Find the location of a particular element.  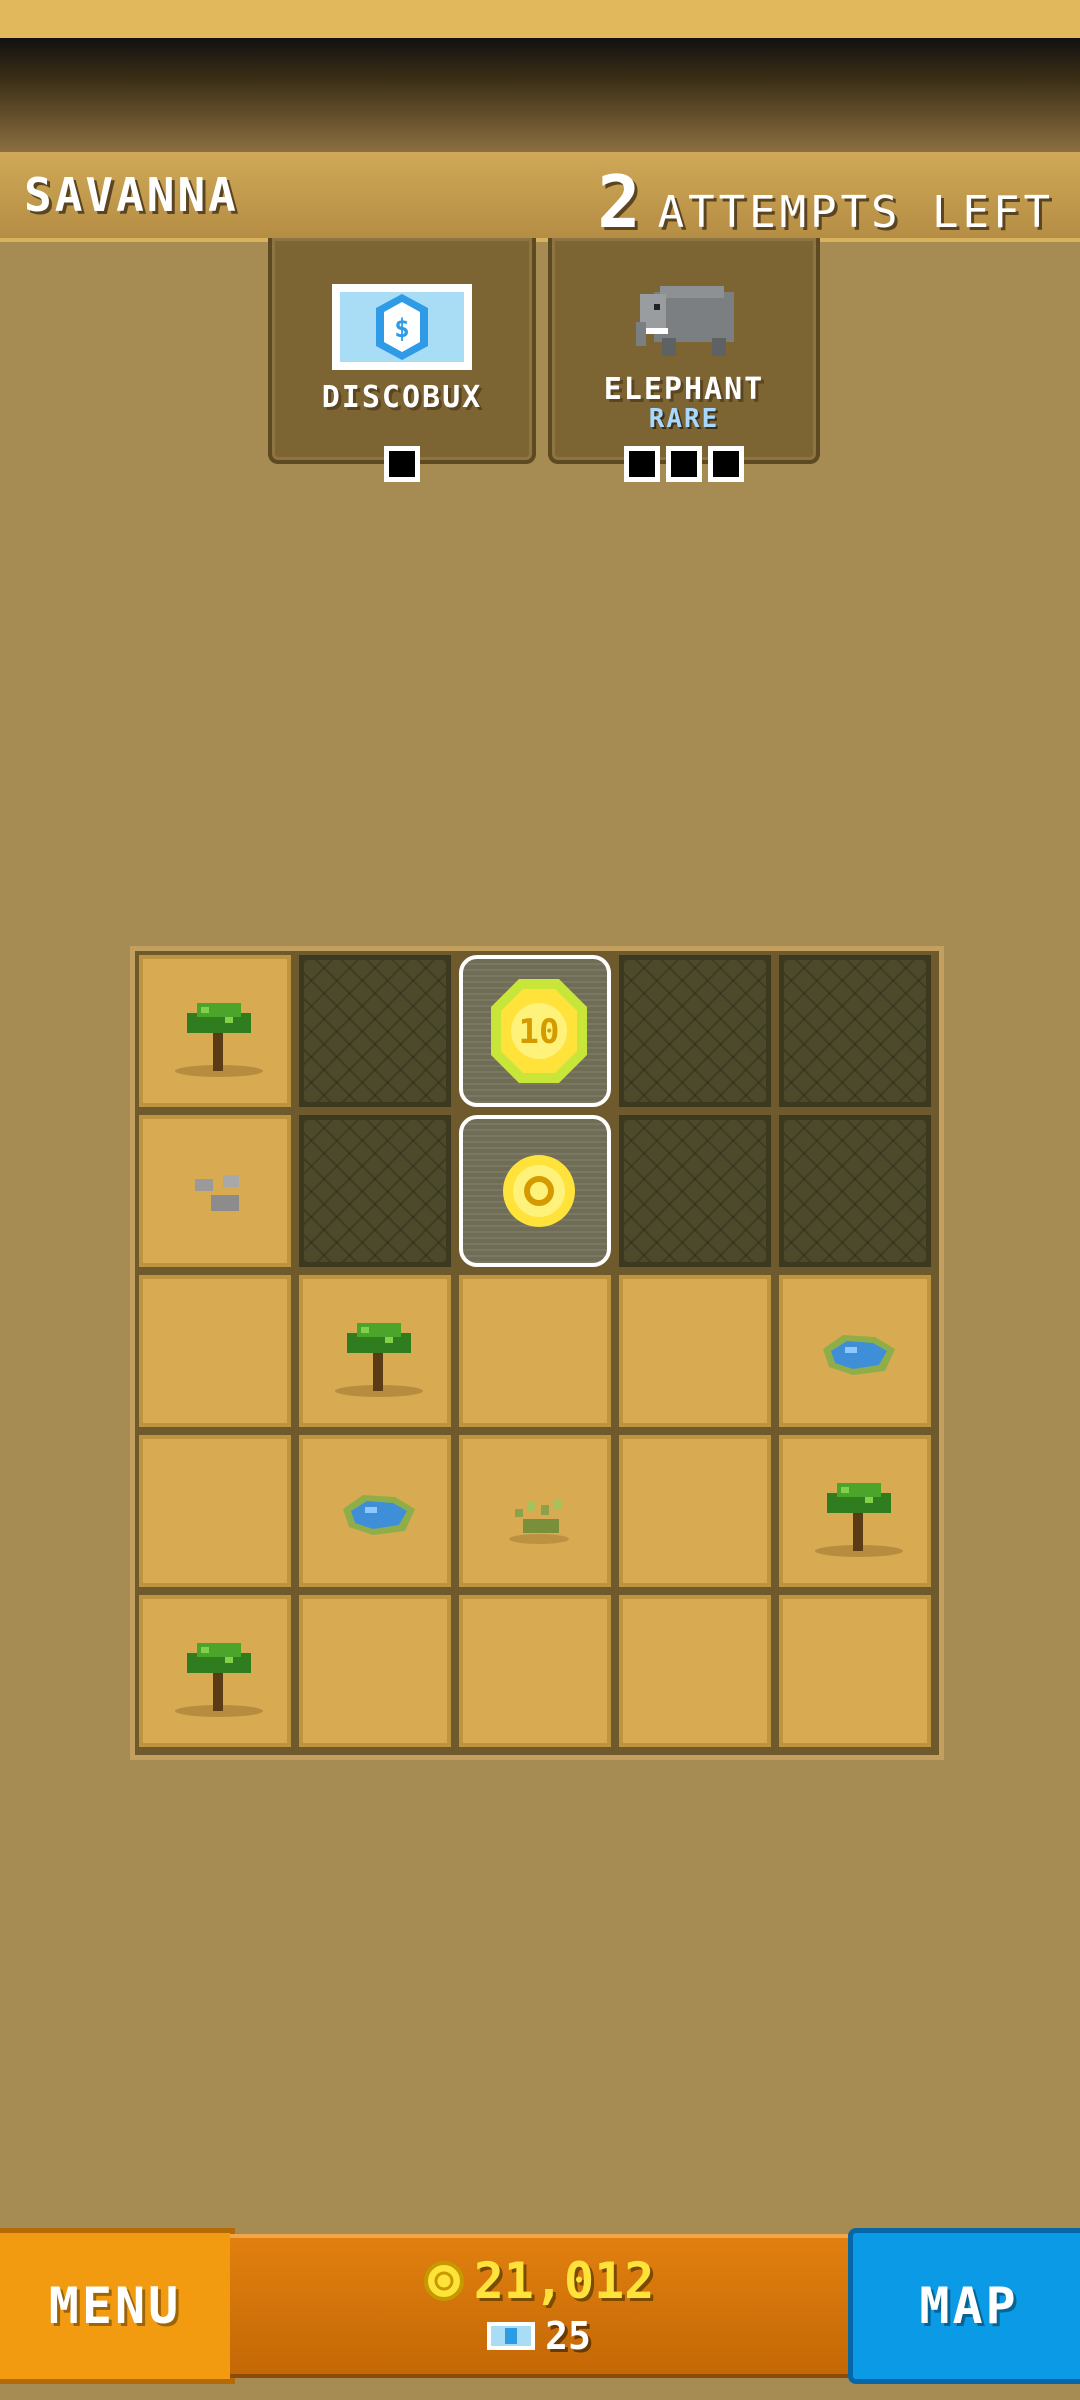

top-strip is located at coordinates (540, 19).